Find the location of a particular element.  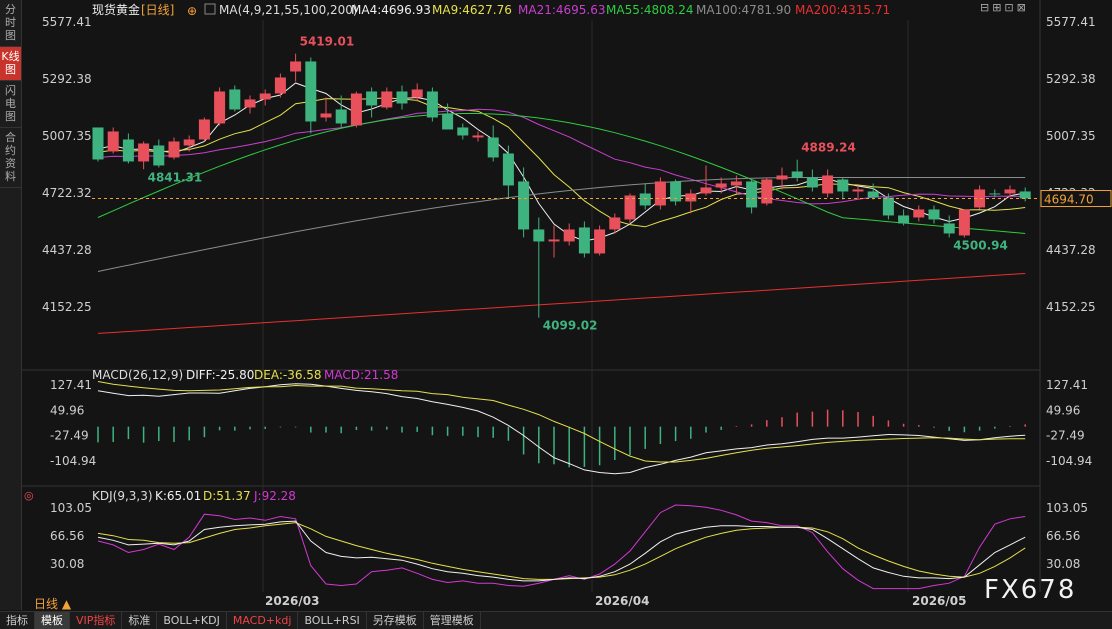

price-annotation-3: 4889.24 is located at coordinates (828, 148).